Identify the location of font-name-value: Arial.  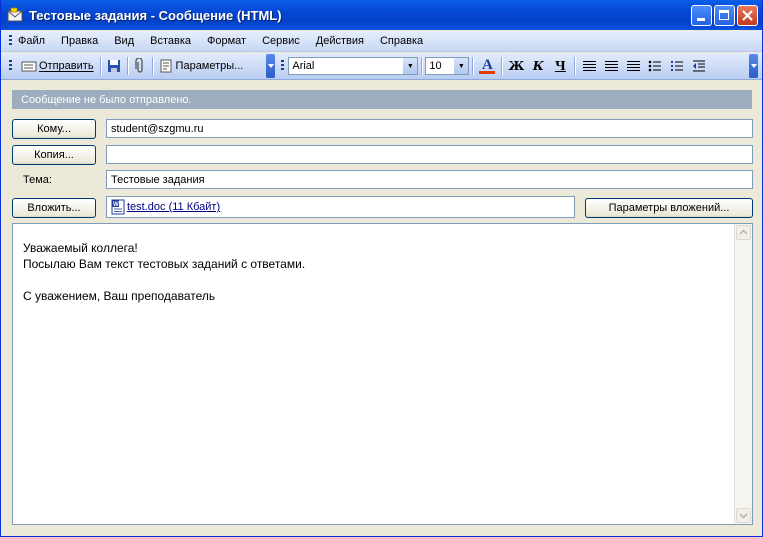
(303, 66).